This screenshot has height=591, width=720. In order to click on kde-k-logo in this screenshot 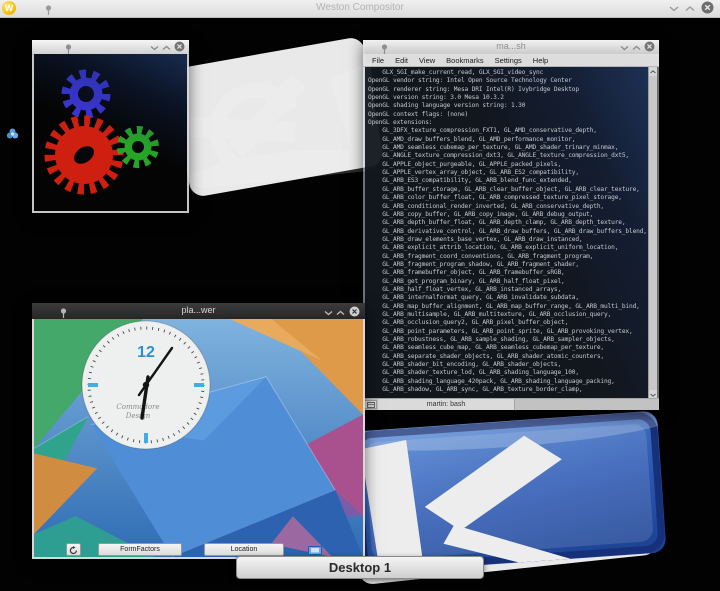, I will do `click(509, 491)`.